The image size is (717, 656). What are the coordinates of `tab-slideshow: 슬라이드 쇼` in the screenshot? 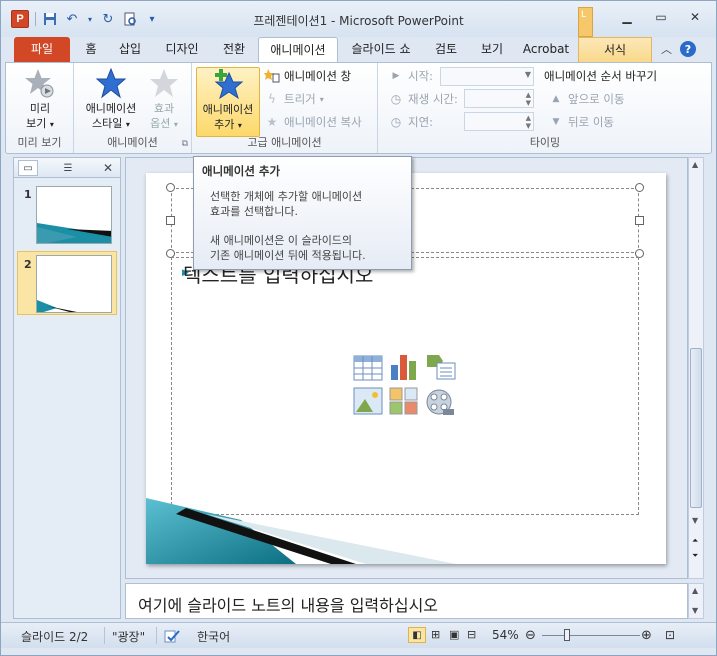 It's located at (381, 49).